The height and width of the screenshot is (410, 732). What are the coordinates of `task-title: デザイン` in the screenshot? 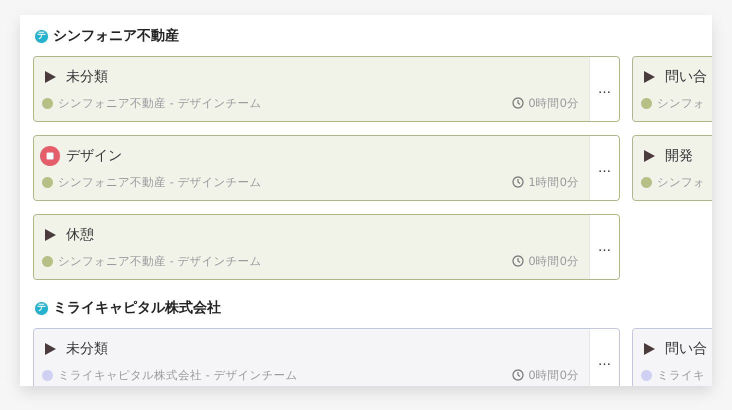 It's located at (94, 156).